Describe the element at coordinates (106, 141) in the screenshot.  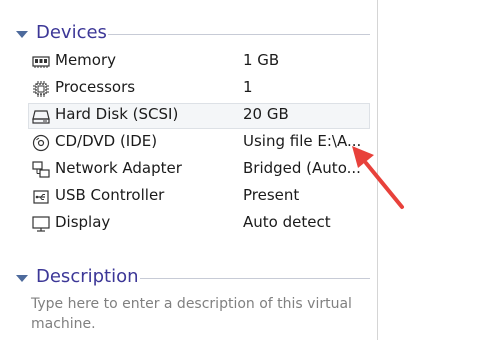
I see `device-name: CD/DVD (IDE)` at that location.